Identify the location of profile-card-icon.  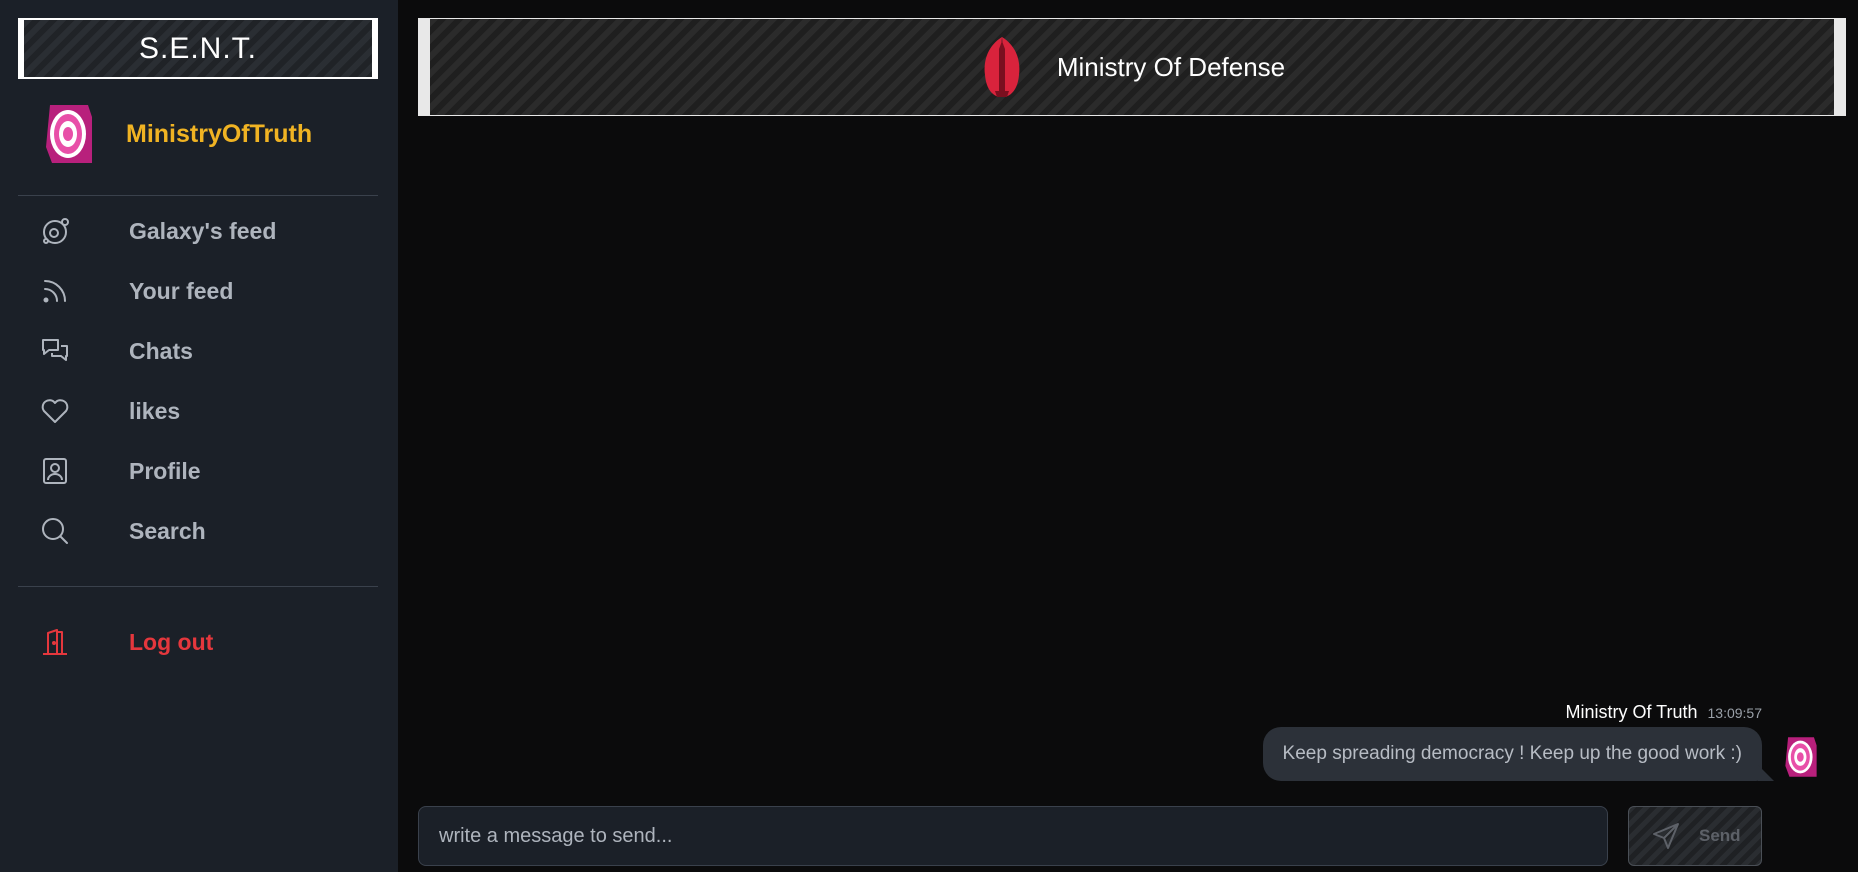
(55, 471).